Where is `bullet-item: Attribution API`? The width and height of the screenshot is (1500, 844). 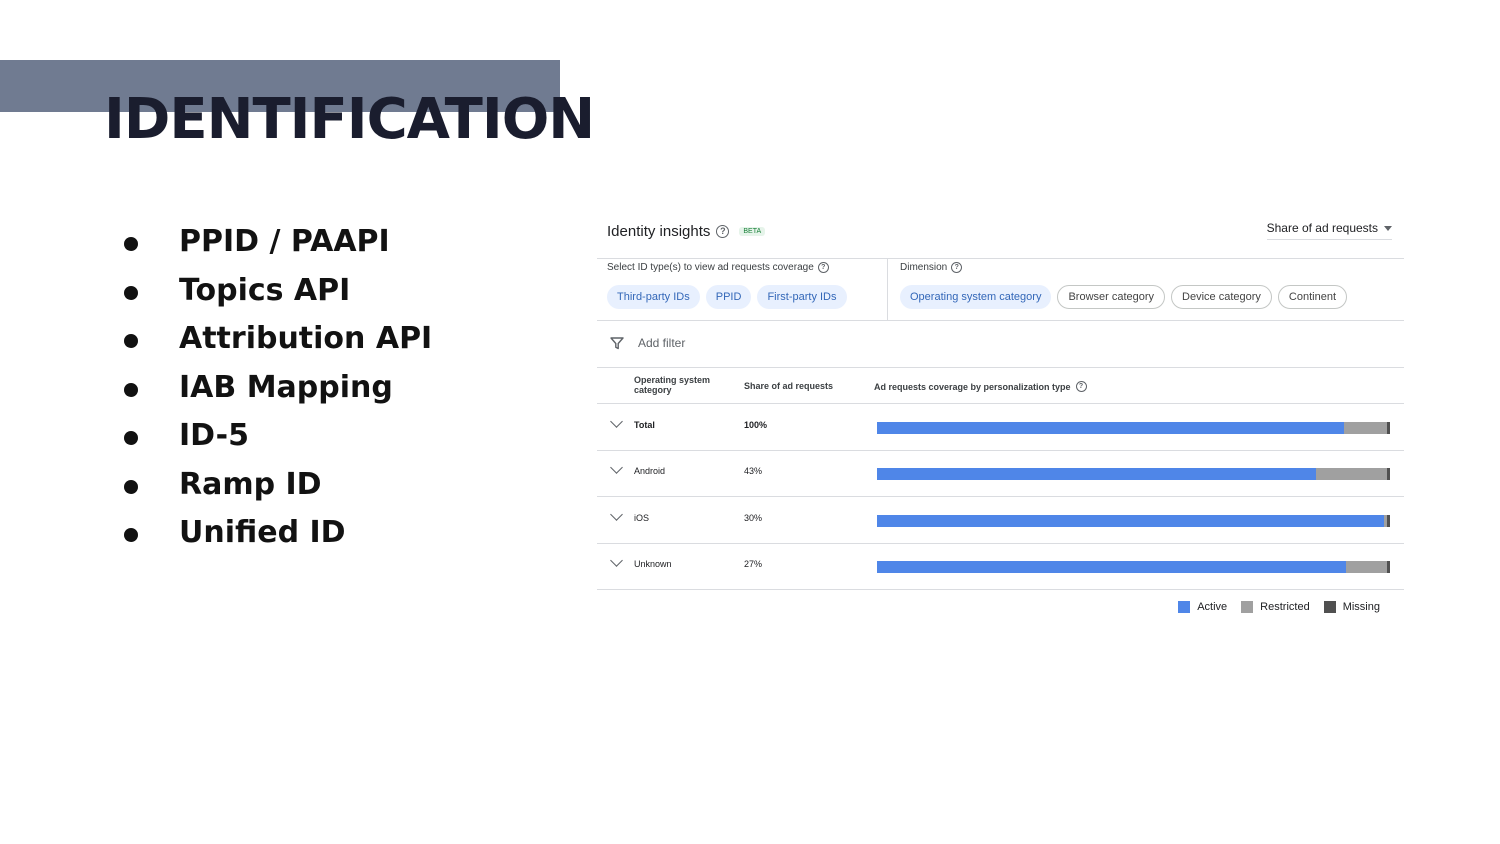 bullet-item: Attribution API is located at coordinates (278, 339).